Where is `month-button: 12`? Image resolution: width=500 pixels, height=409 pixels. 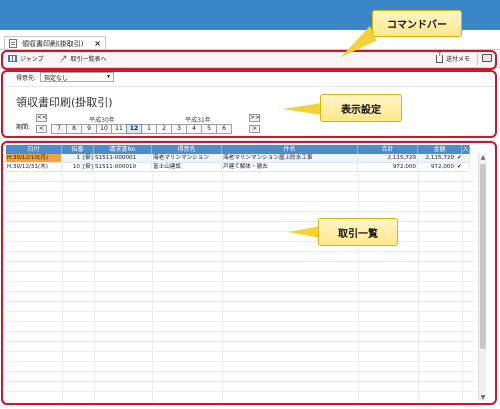
month-button: 12 is located at coordinates (134, 129).